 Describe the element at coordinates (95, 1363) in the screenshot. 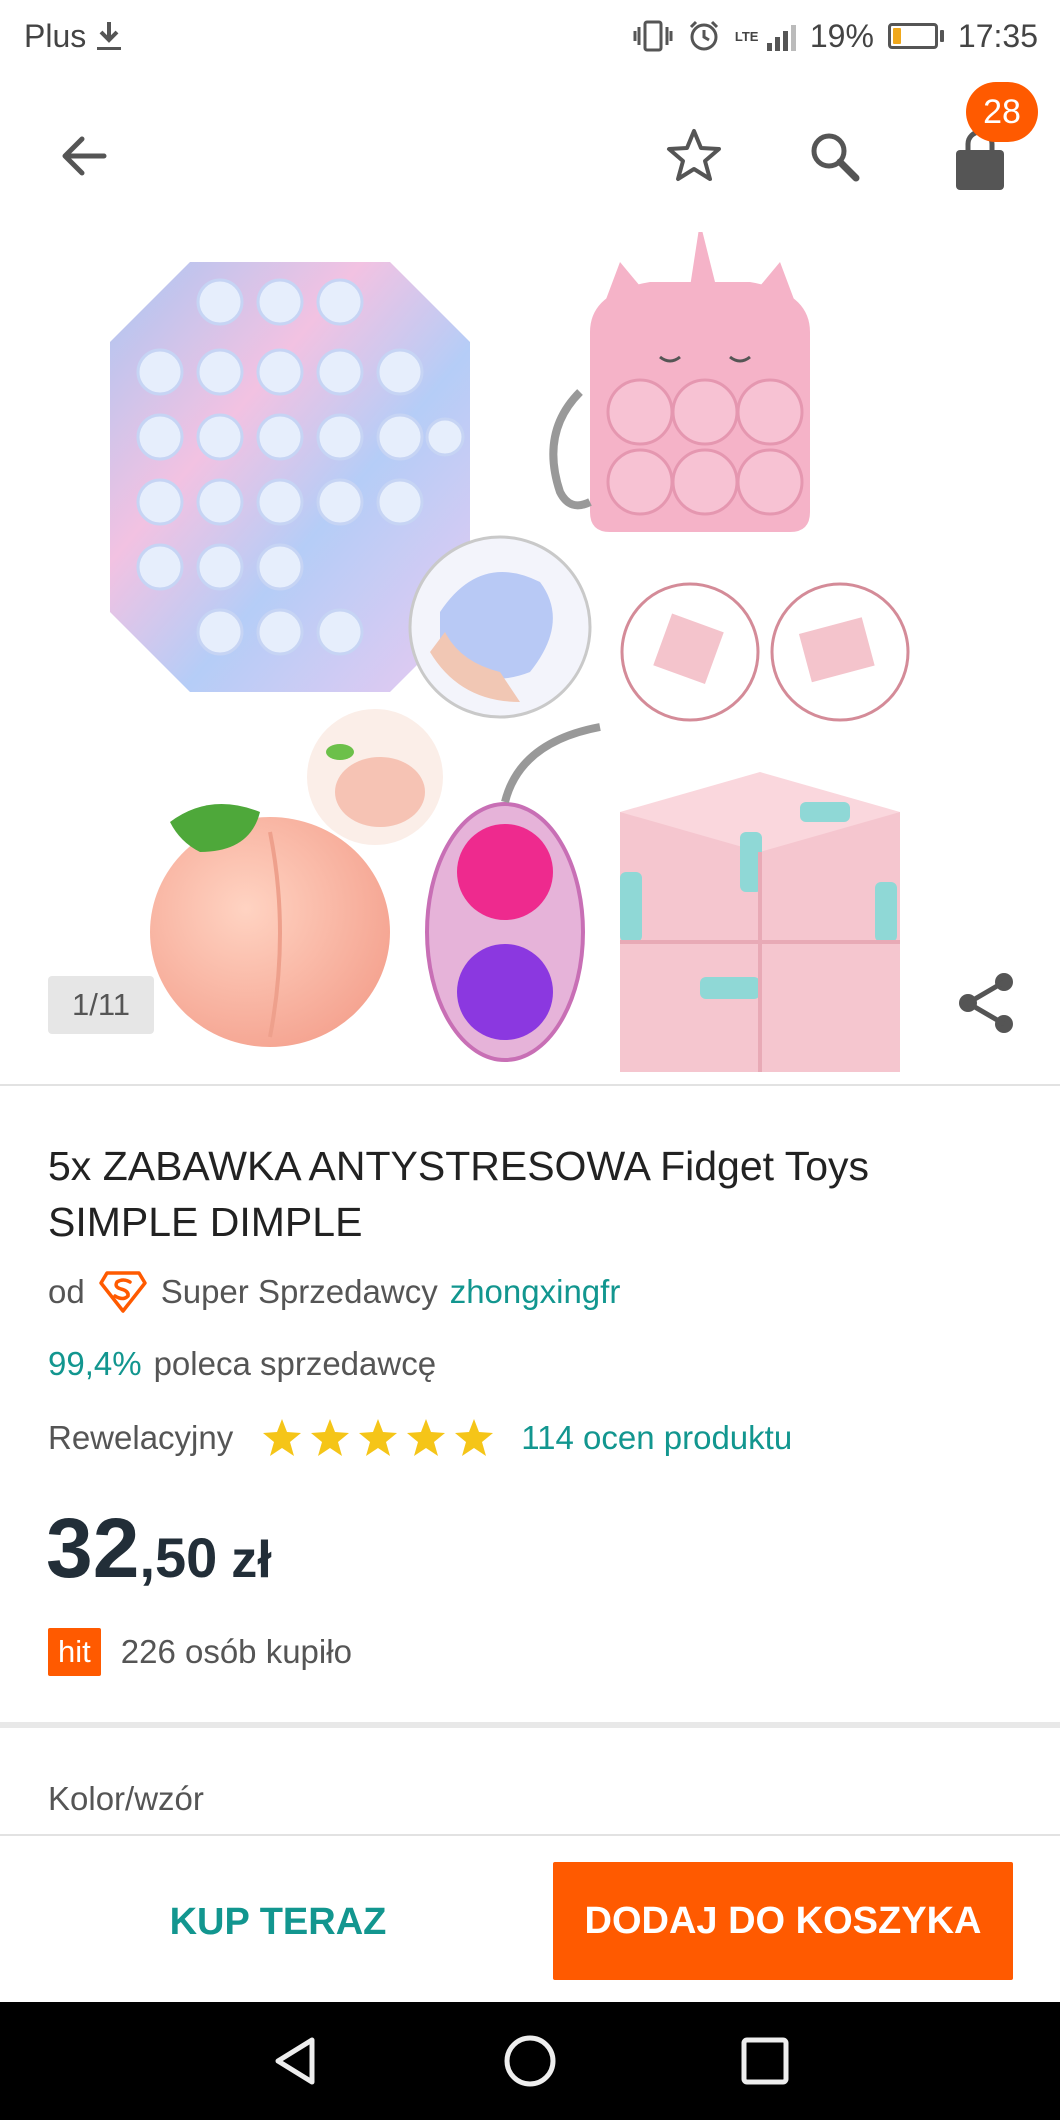

I see `recommend-percent: 99,4%` at that location.